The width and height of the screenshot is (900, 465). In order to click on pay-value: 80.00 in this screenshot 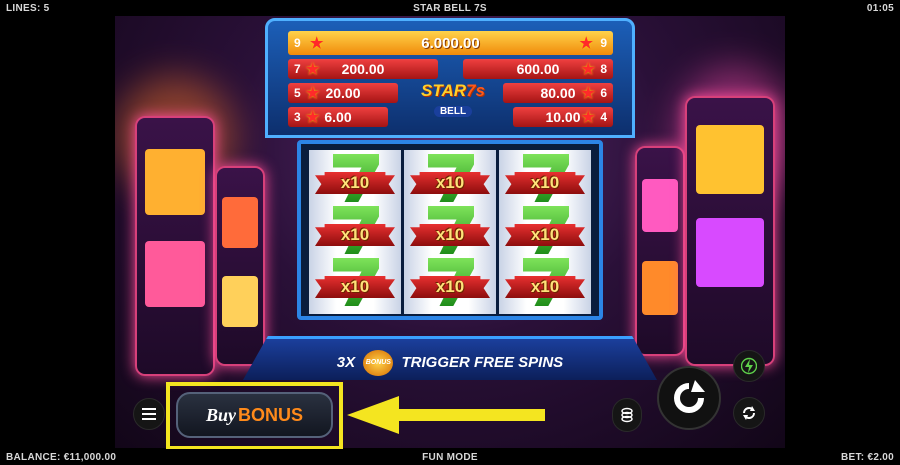, I will do `click(558, 93)`.